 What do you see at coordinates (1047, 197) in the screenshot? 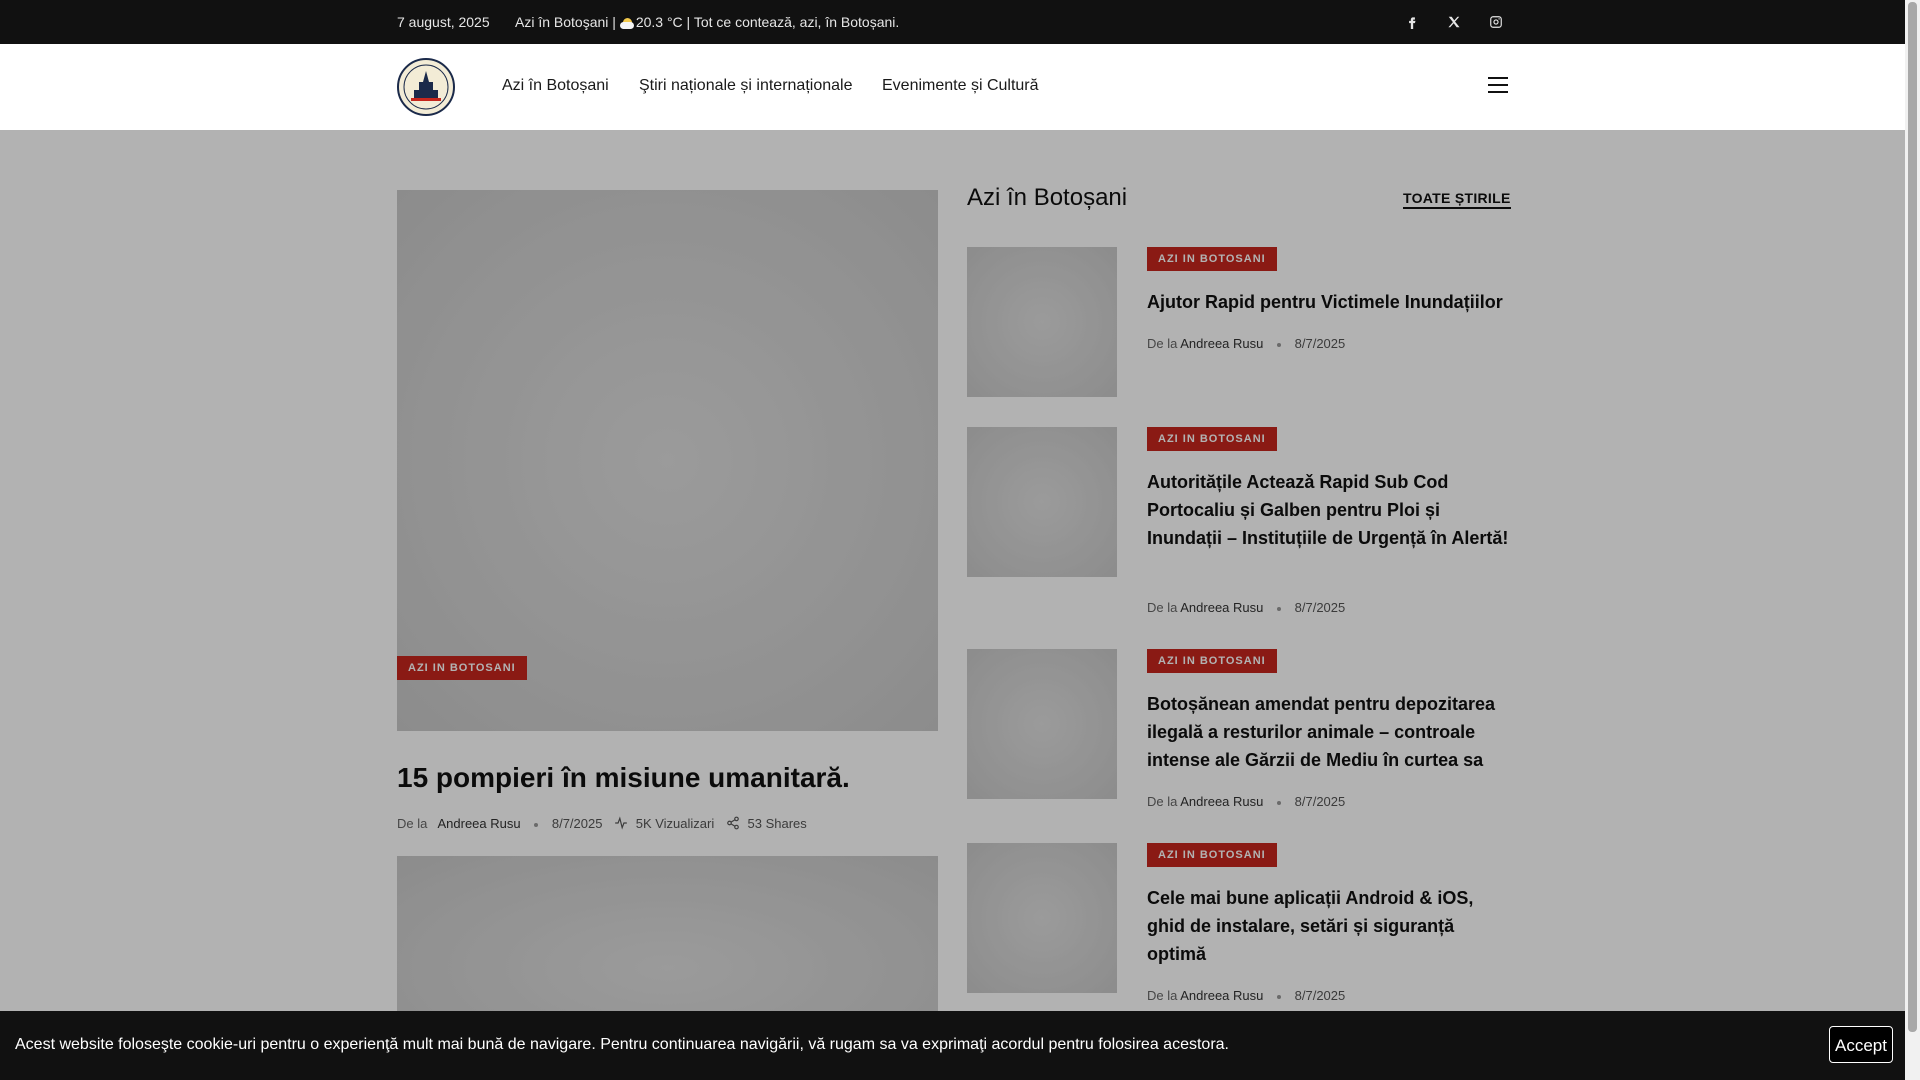
I see `section-title: Azi în Botoșani` at bounding box center [1047, 197].